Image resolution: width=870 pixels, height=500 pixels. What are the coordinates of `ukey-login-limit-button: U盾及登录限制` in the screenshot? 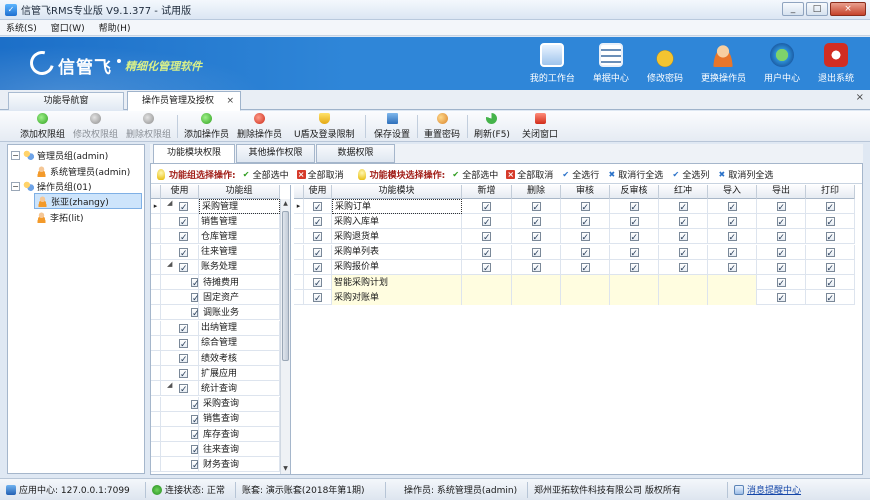 It's located at (324, 126).